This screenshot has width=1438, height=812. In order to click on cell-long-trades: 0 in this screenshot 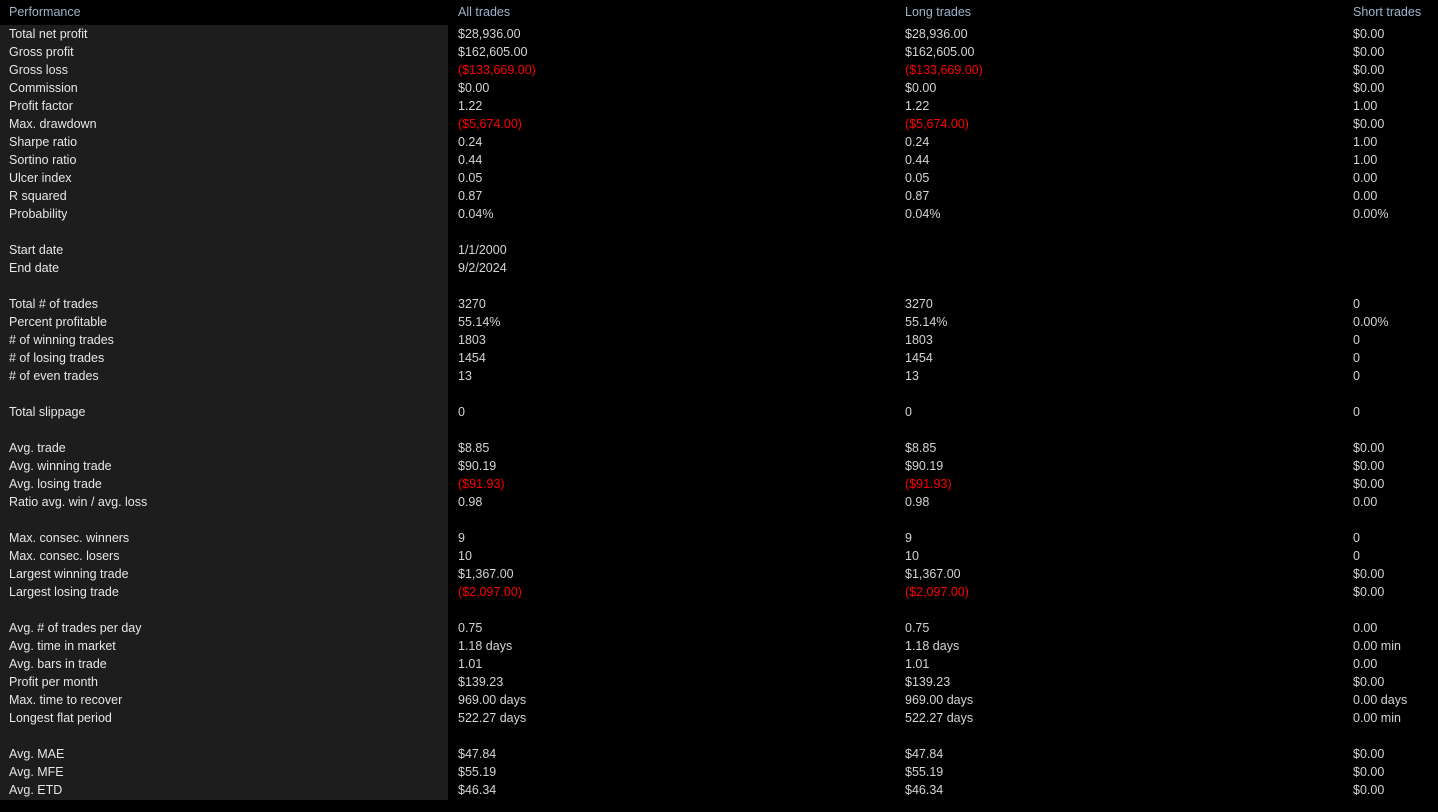, I will do `click(908, 412)`.